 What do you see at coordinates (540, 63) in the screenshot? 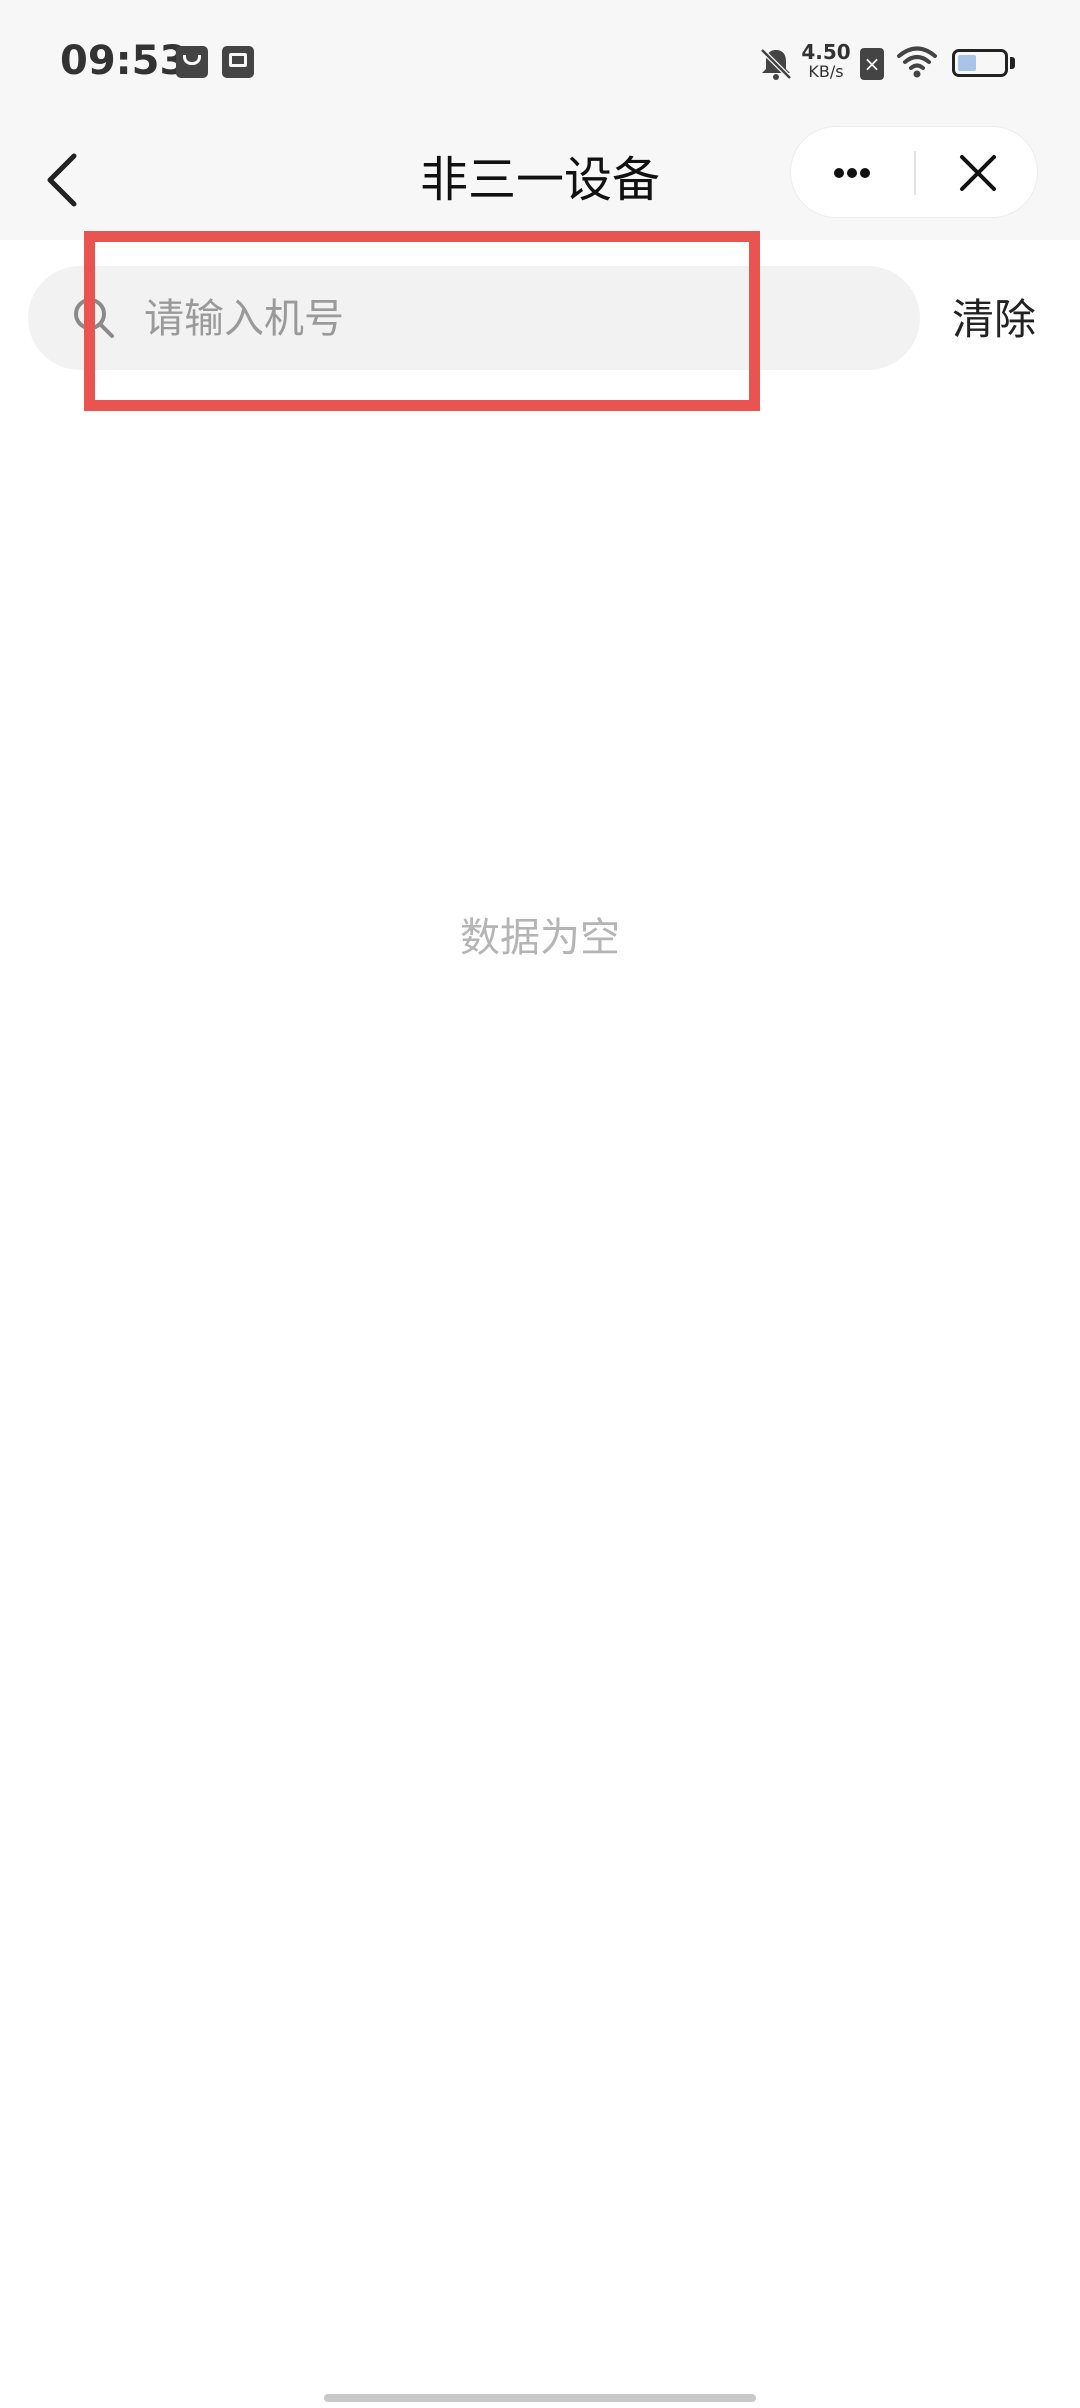
I see `status-bar: 09:53 4.50 KB/s ×` at bounding box center [540, 63].